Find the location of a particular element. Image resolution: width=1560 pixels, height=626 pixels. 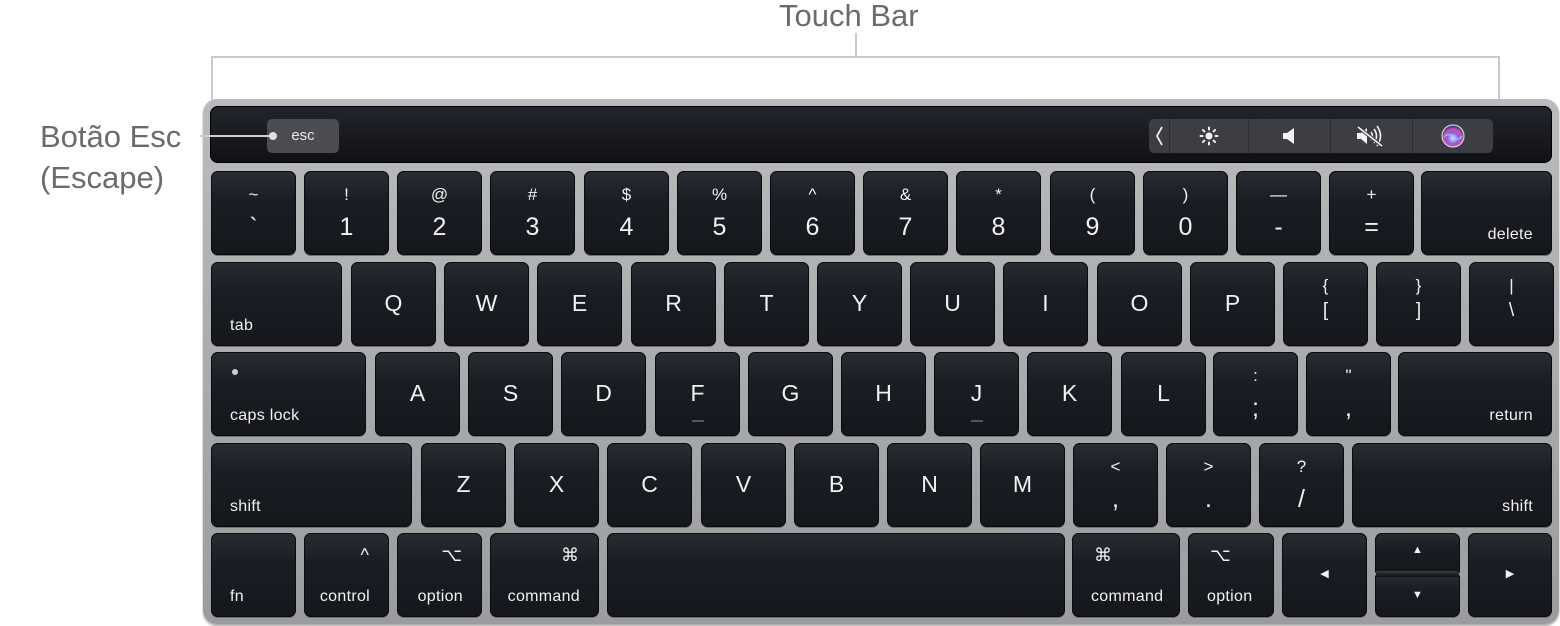

key-option-left: ⌥ option is located at coordinates (439, 575).